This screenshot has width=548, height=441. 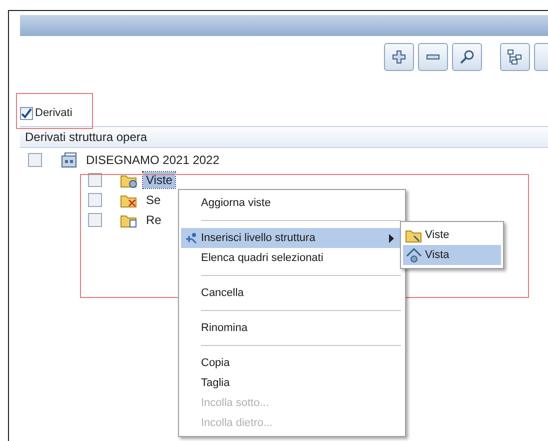 What do you see at coordinates (292, 328) in the screenshot?
I see `menu-item: Rinomina` at bounding box center [292, 328].